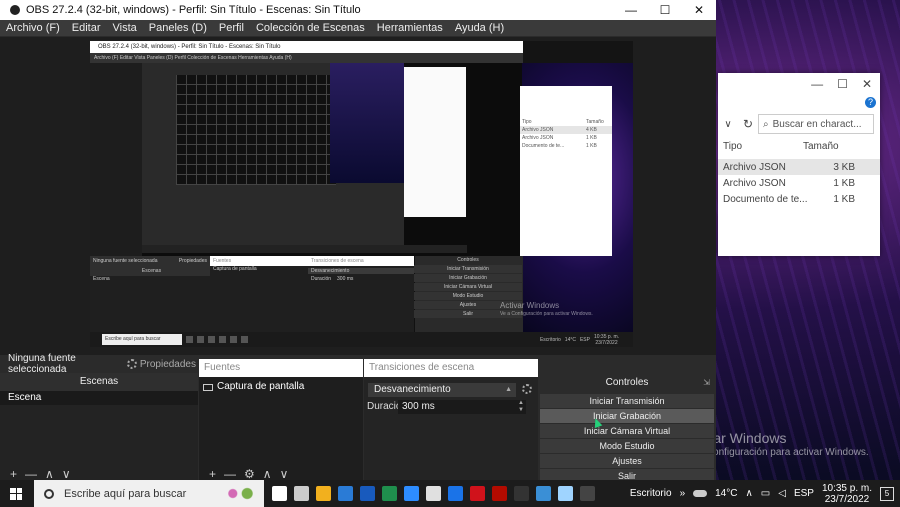  What do you see at coordinates (281, 387) in the screenshot?
I see `source-item: Captura de pantalla` at bounding box center [281, 387].